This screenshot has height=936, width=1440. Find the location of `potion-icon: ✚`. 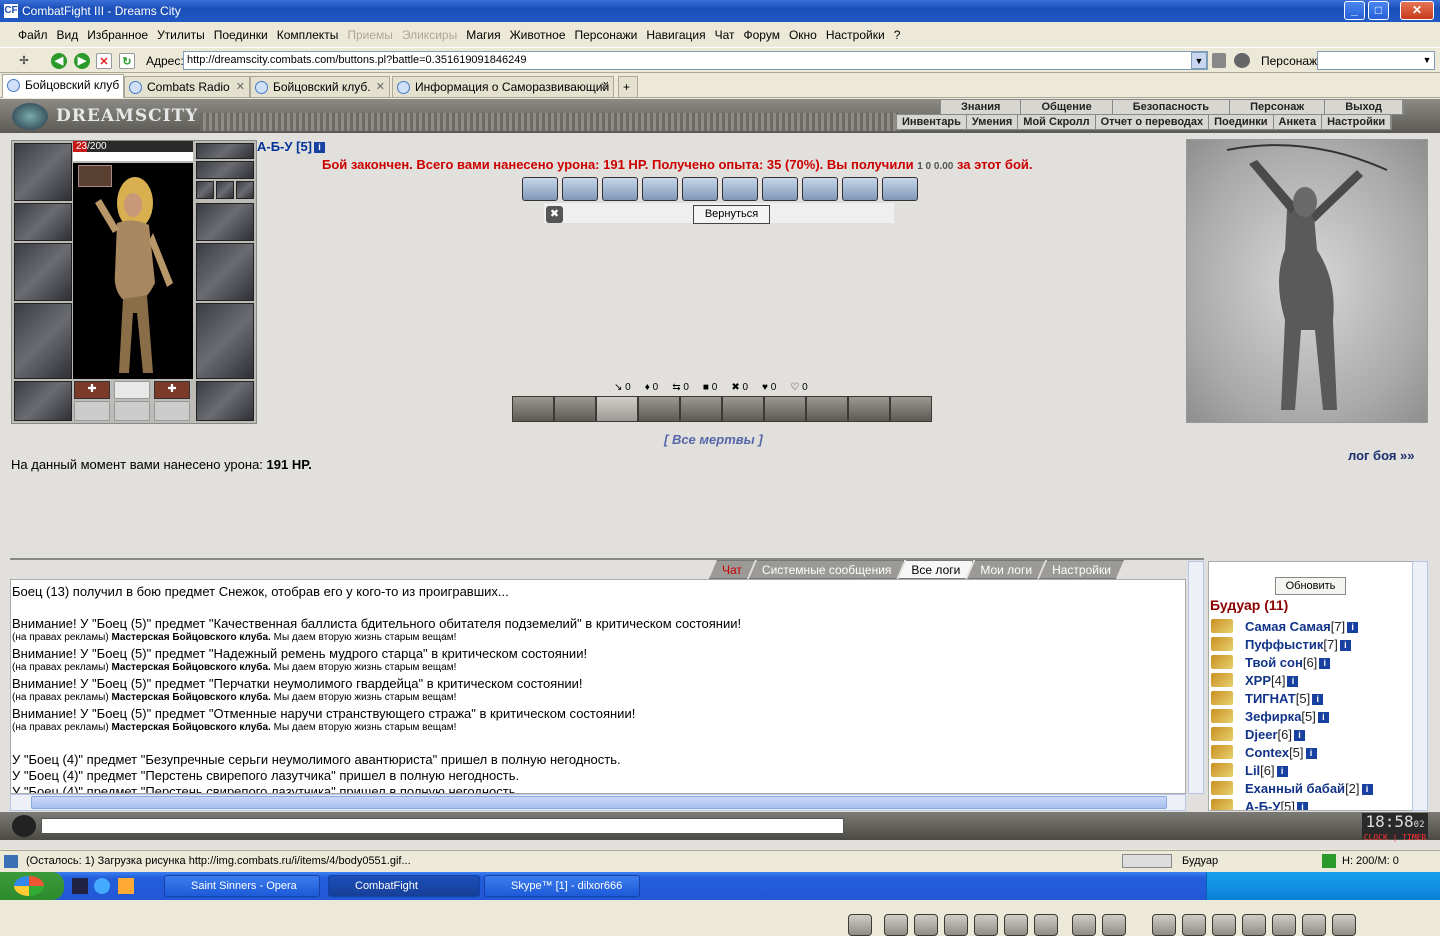

potion-icon: ✚ is located at coordinates (172, 390).